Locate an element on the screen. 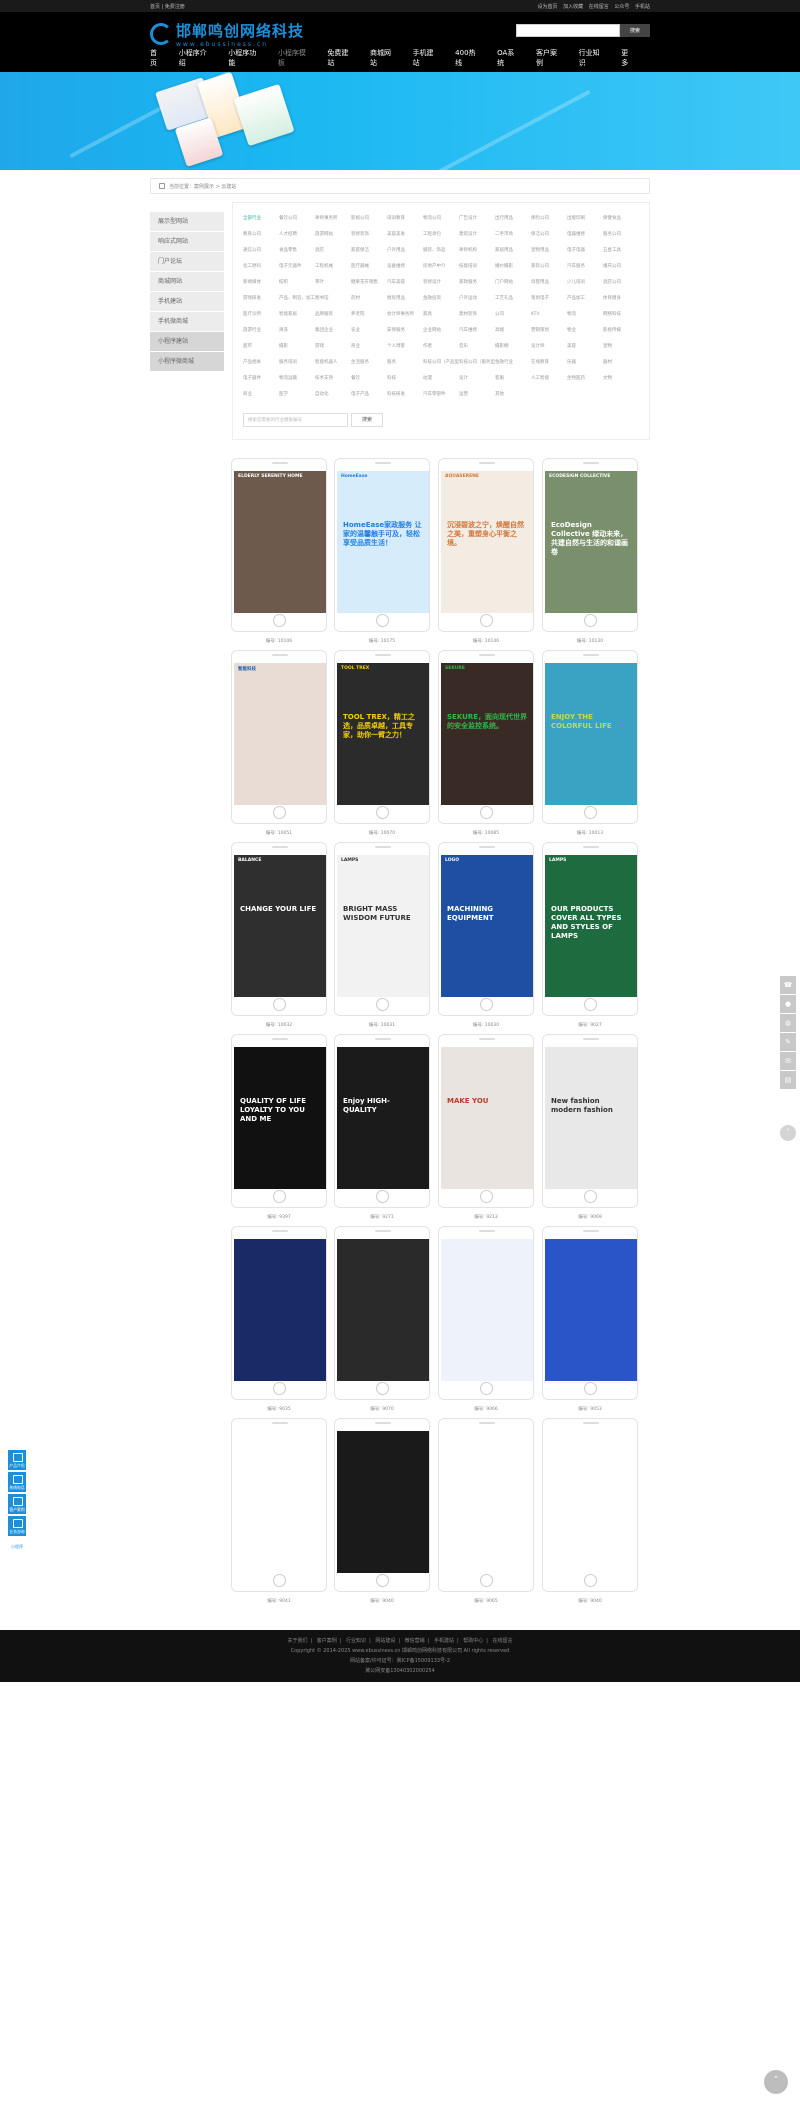 This screenshot has width=800, height=2104. industry-tag: 家装公司 is located at coordinates (549, 267).